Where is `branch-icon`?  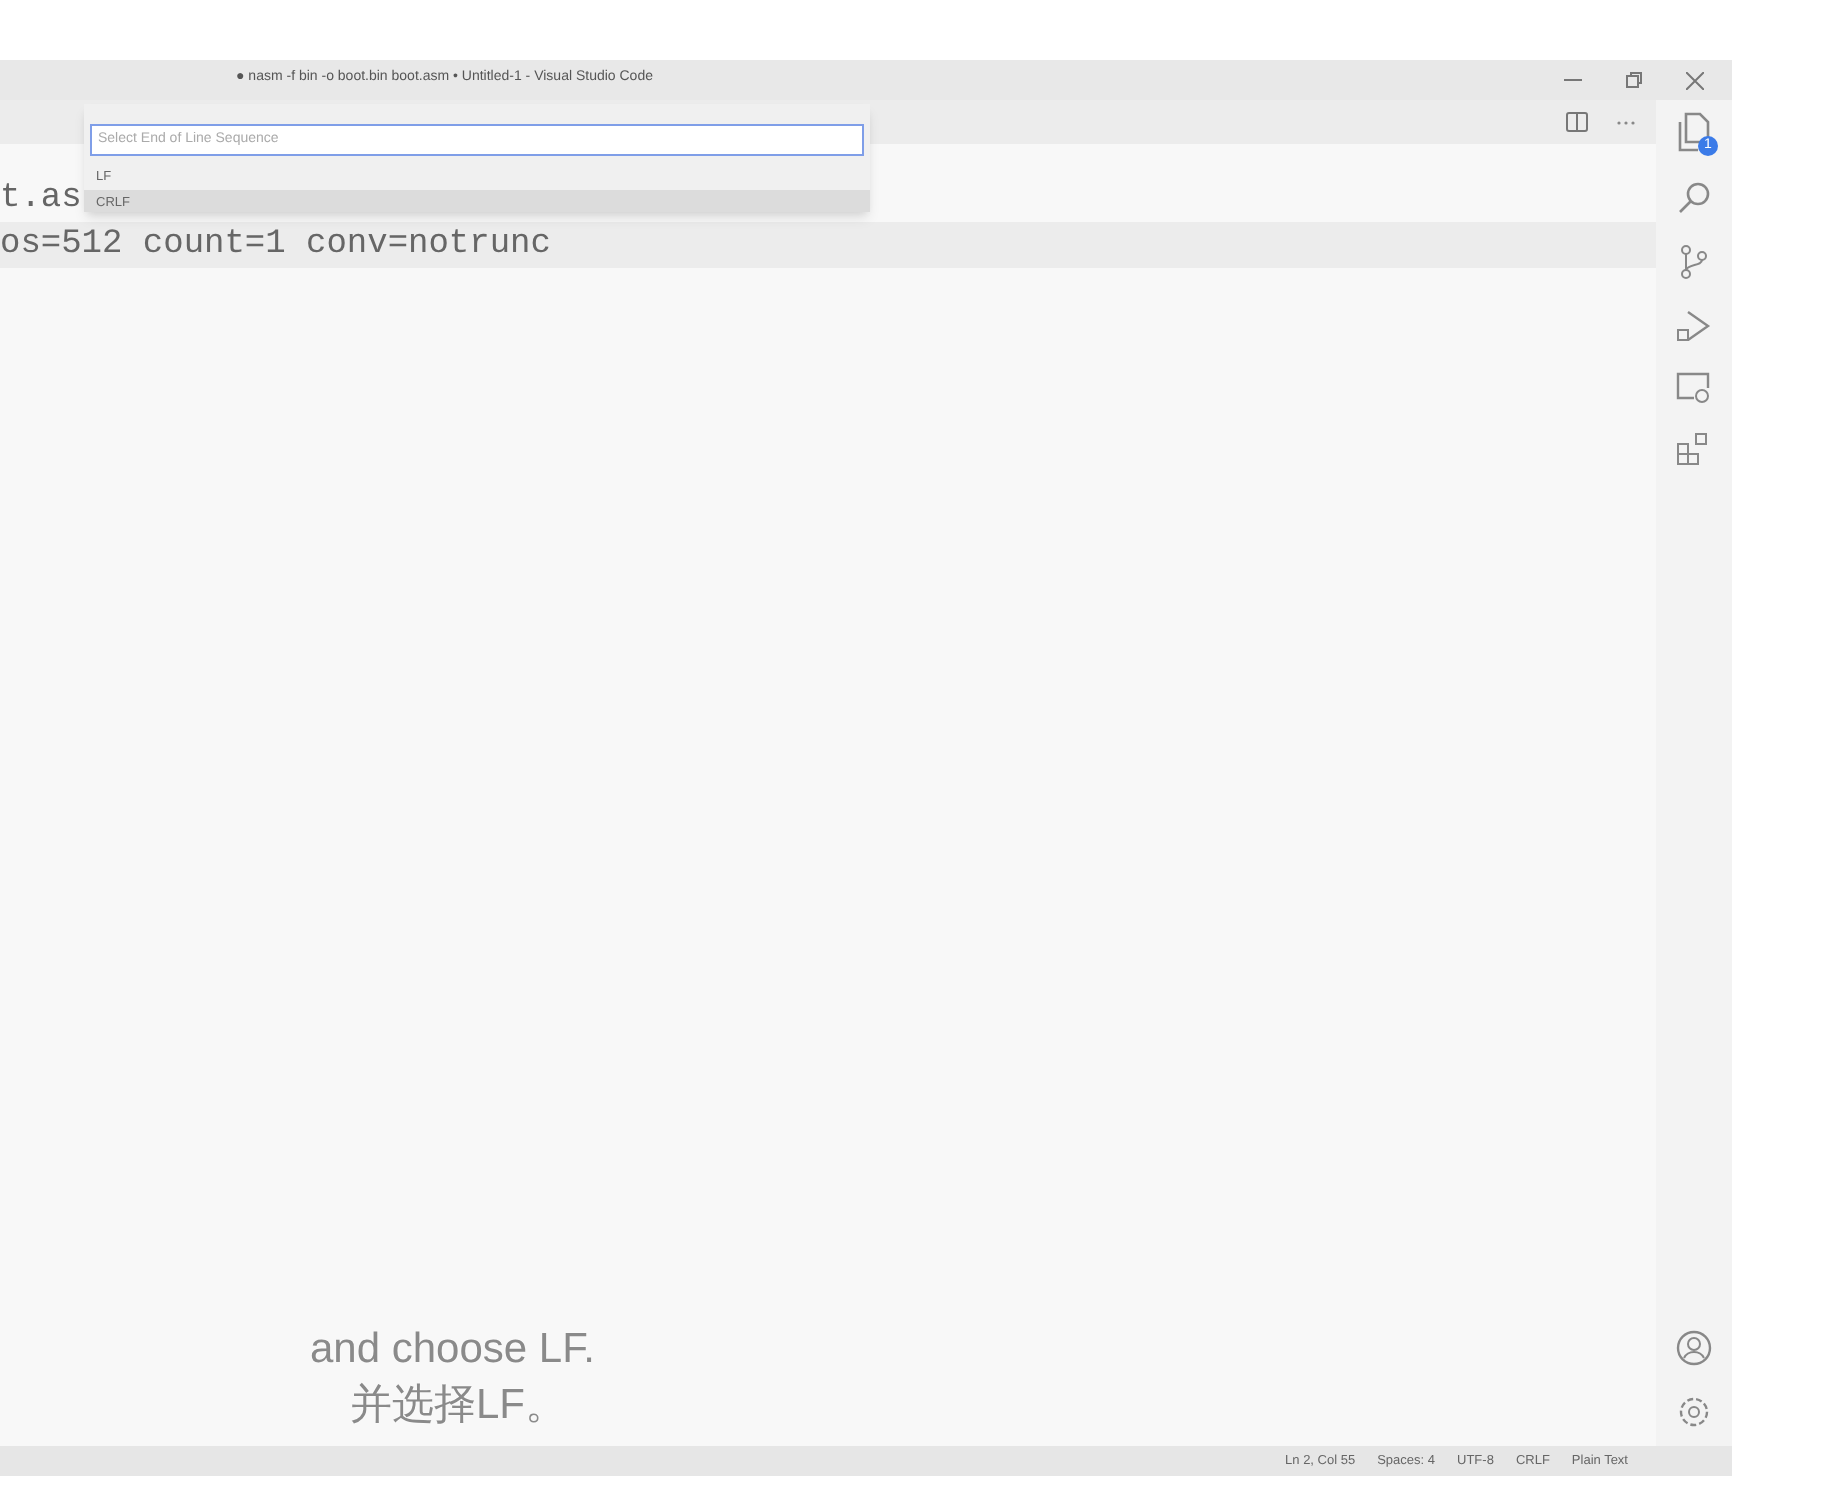
branch-icon is located at coordinates (1694, 262).